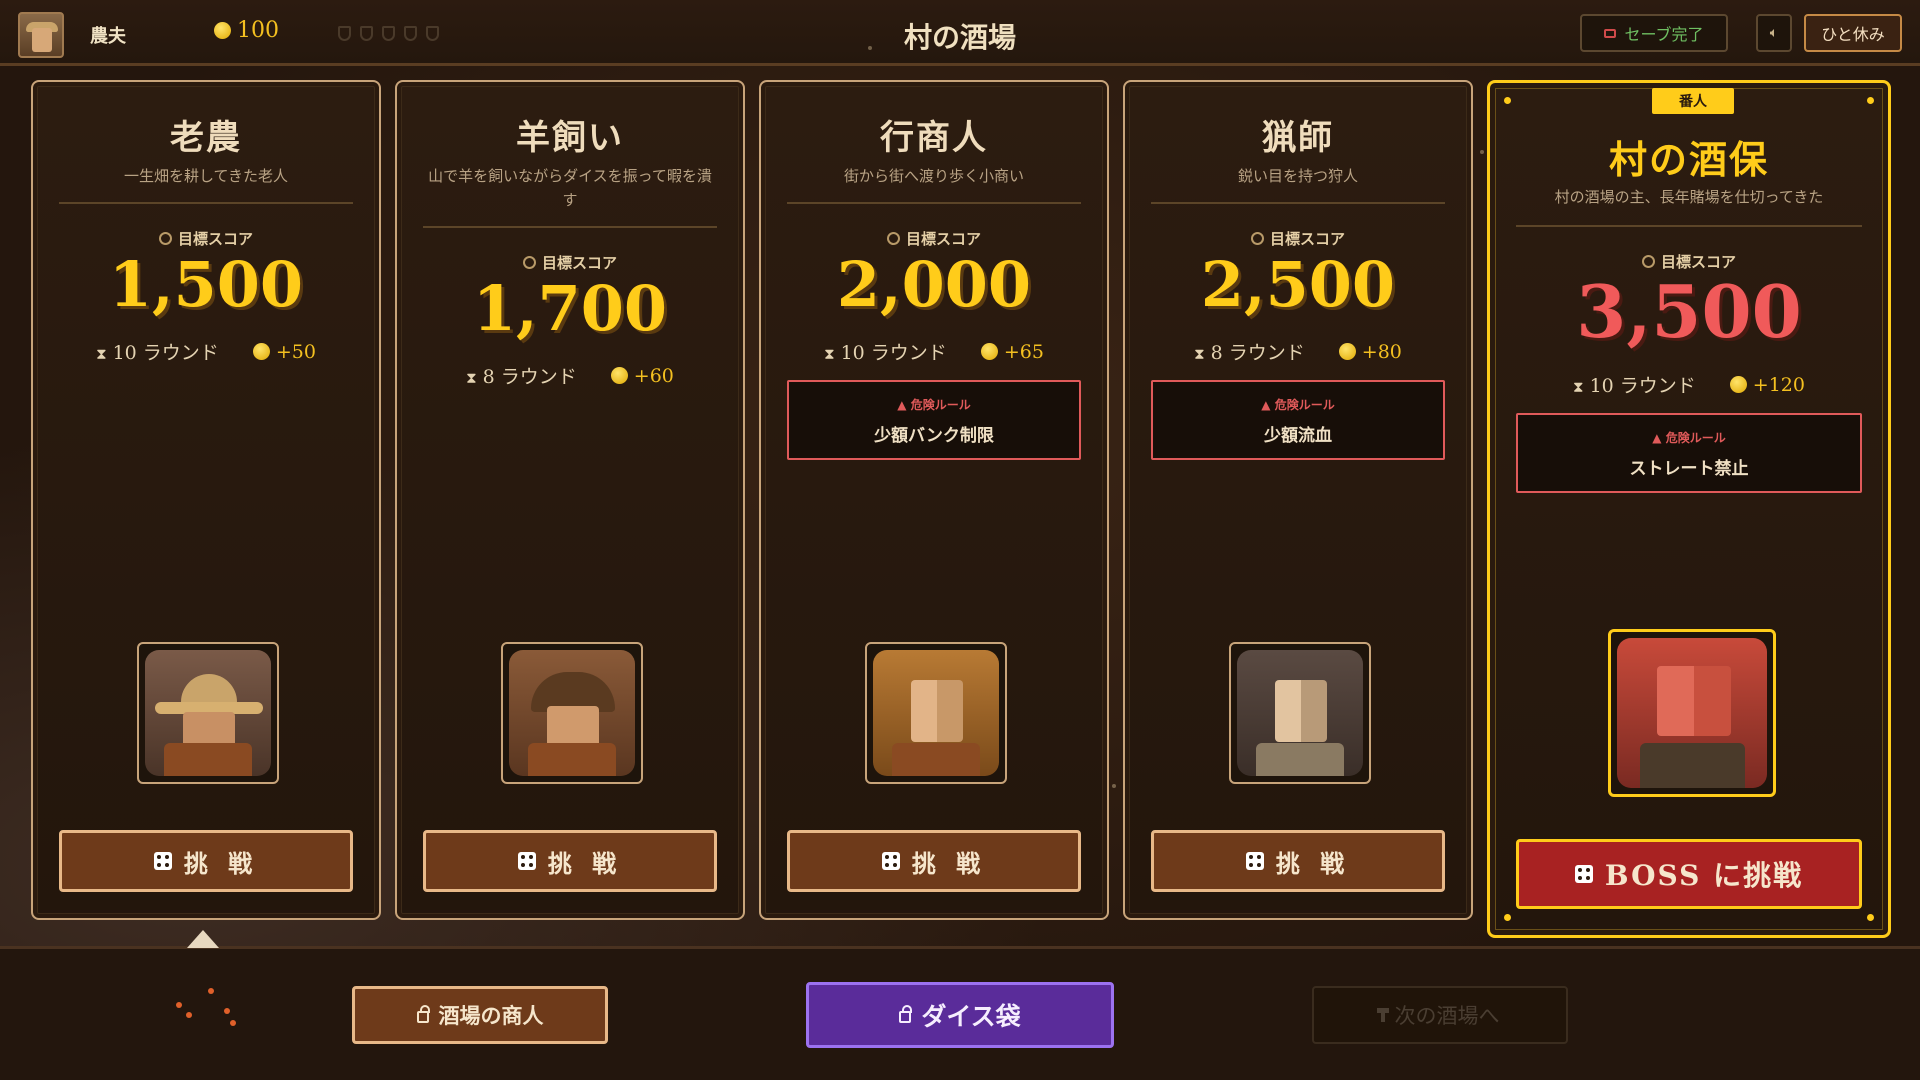 The image size is (1920, 1080). Describe the element at coordinates (1688, 159) in the screenshot. I see `opponent-name: 村の酒保` at that location.